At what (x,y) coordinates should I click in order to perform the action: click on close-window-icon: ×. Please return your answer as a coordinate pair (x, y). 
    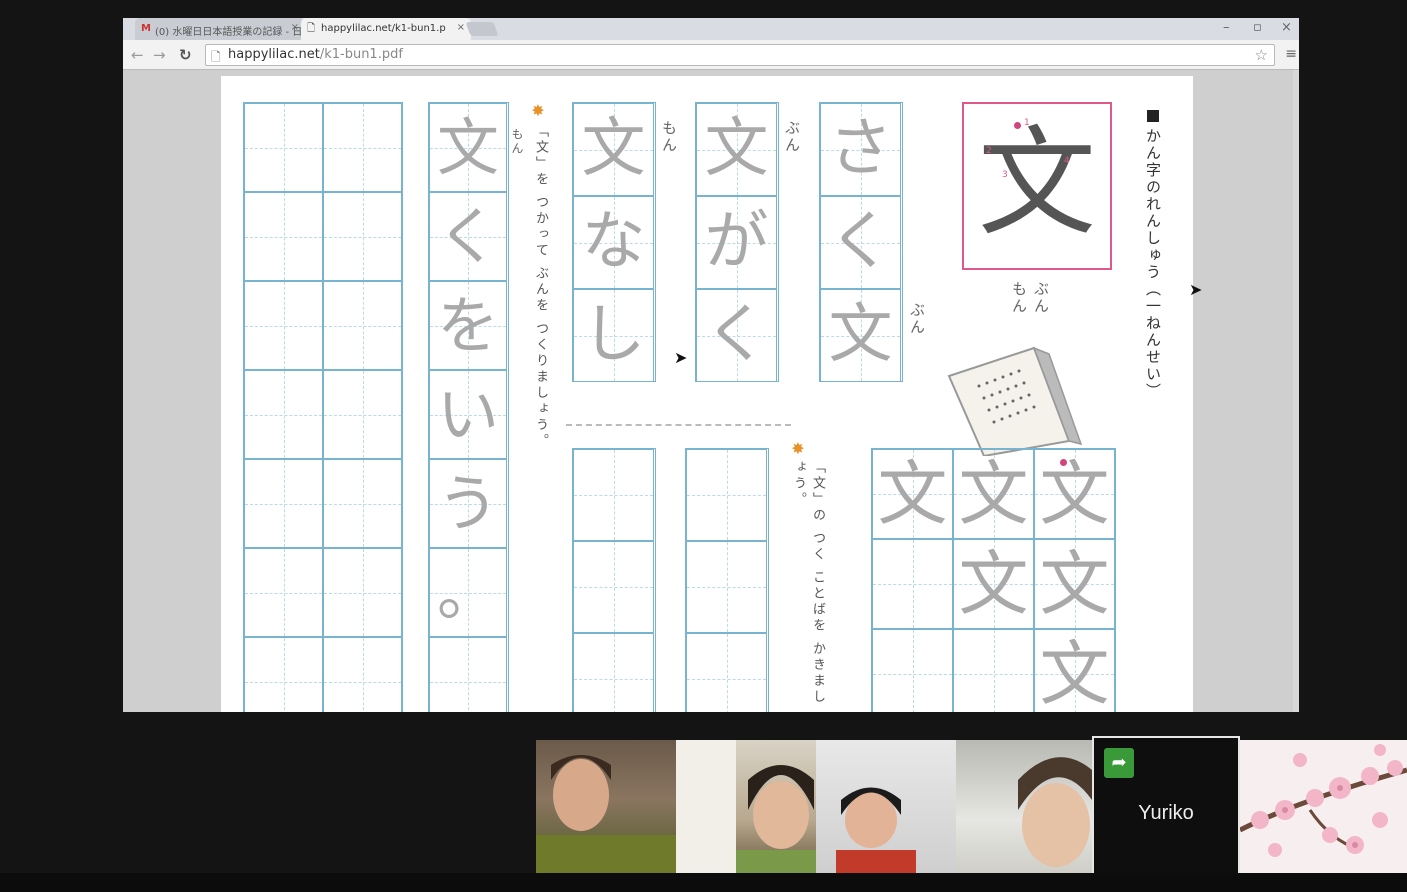
    Looking at the image, I should click on (1286, 27).